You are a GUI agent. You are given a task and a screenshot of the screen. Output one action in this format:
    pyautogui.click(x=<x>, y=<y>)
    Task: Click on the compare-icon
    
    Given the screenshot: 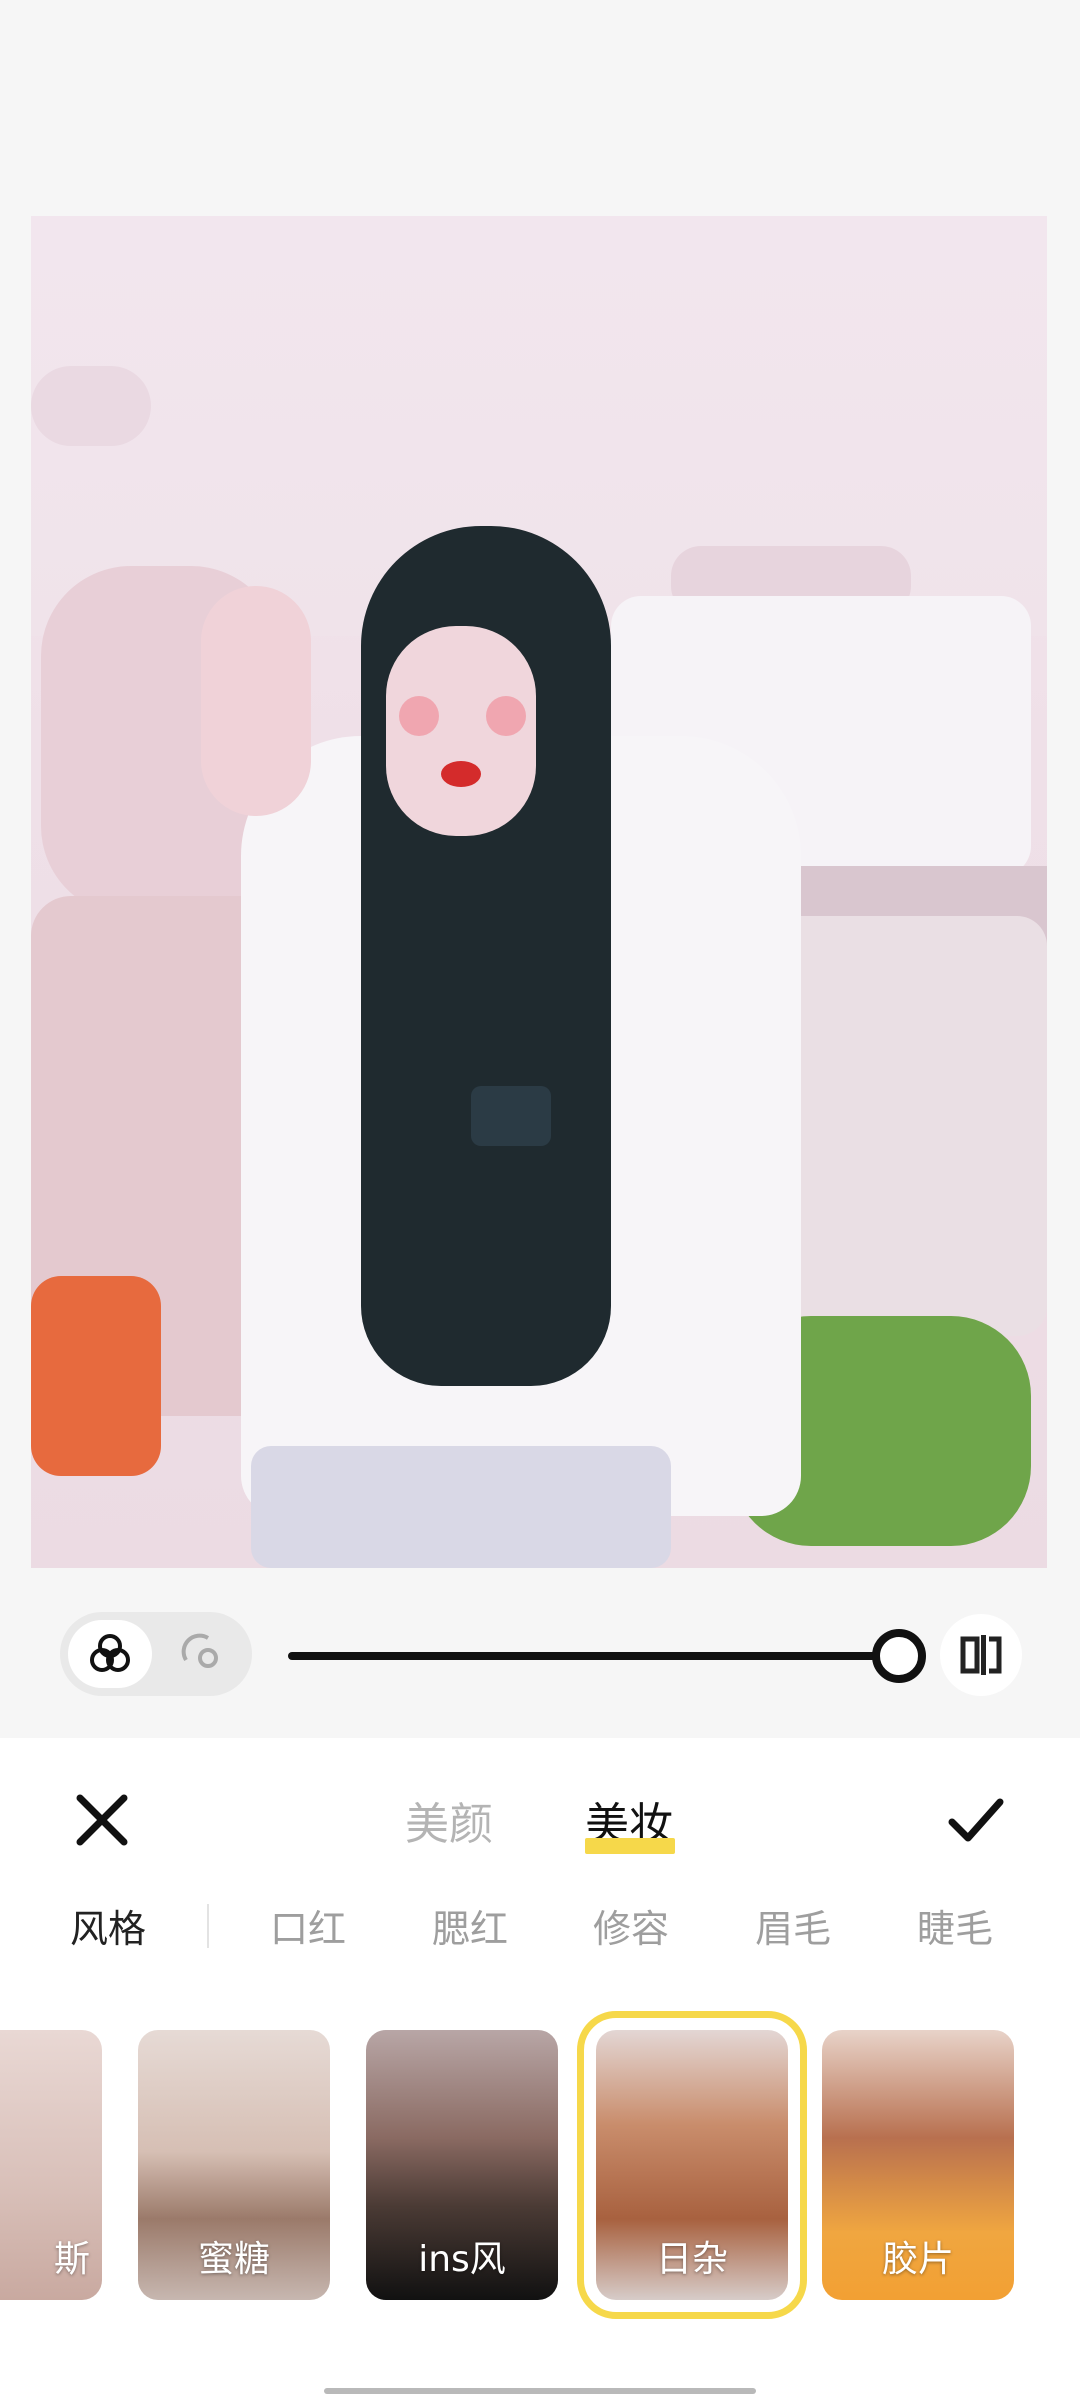 What is the action you would take?
    pyautogui.click(x=981, y=1655)
    